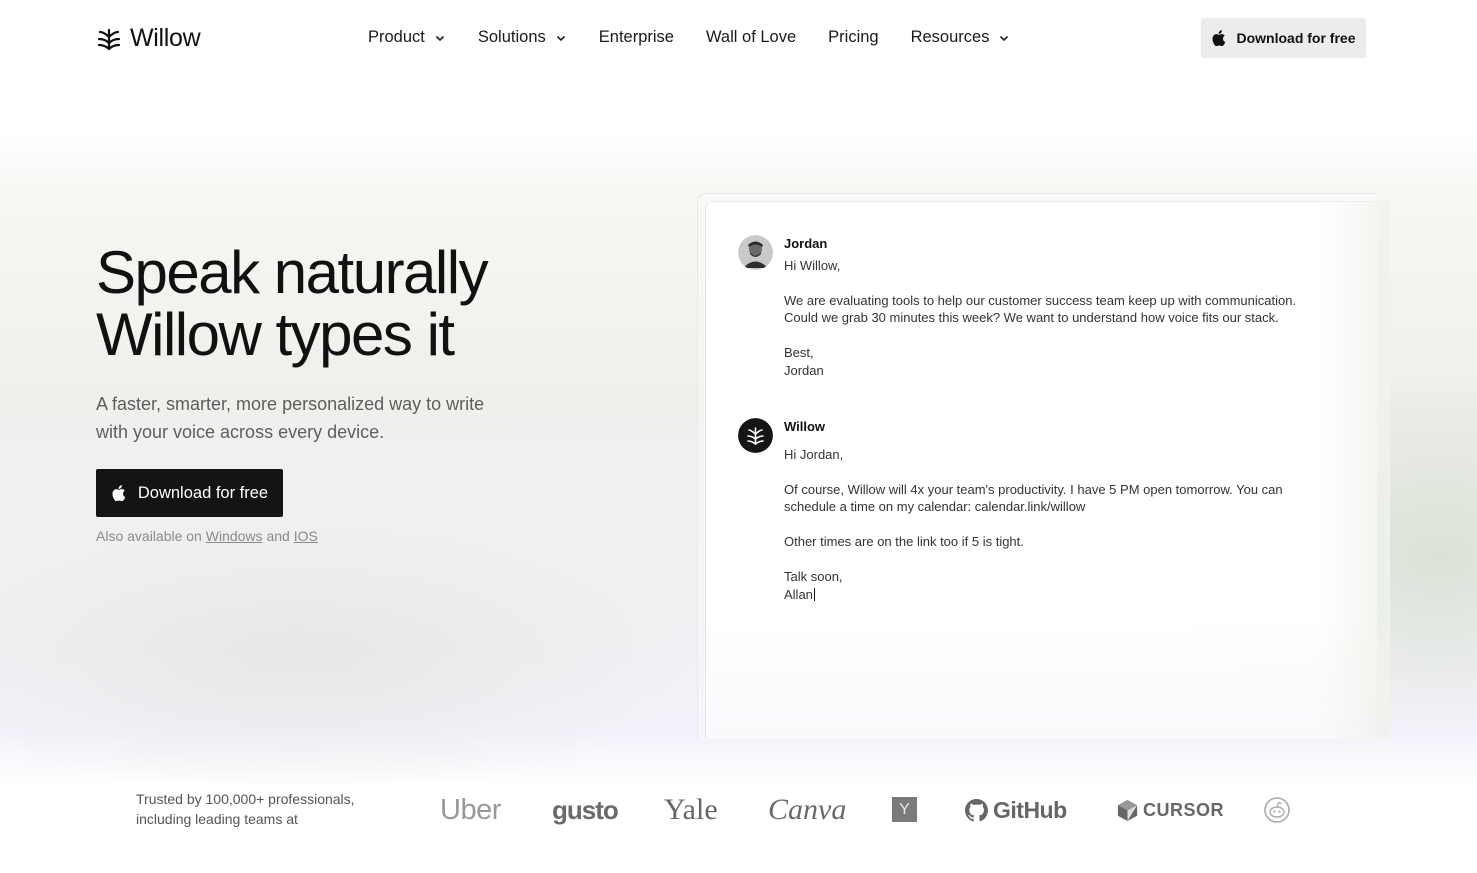 The width and height of the screenshot is (1477, 873). Describe the element at coordinates (807, 809) in the screenshot. I see `logo-canva: Canva` at that location.